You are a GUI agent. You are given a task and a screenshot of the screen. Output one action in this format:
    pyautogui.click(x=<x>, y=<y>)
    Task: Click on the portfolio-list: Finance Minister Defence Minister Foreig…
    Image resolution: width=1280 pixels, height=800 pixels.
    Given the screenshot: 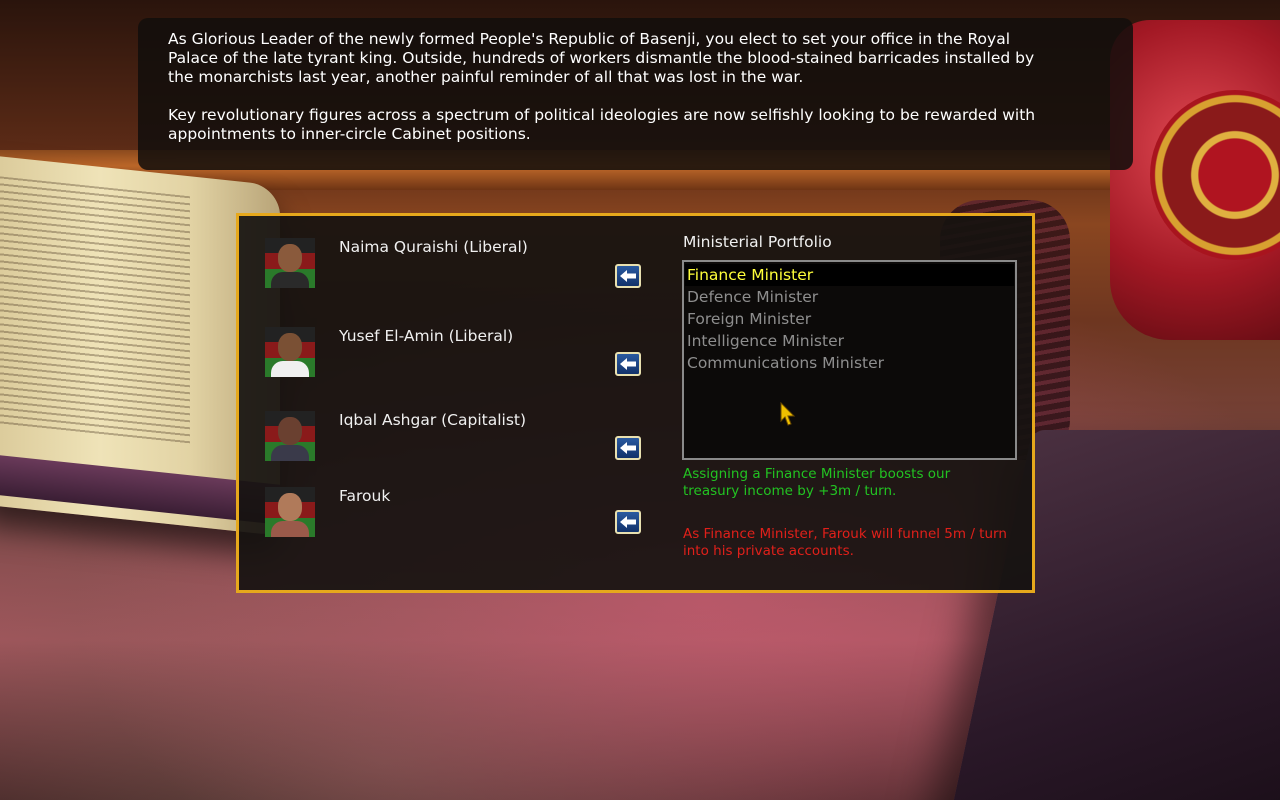 What is the action you would take?
    pyautogui.click(x=849, y=360)
    